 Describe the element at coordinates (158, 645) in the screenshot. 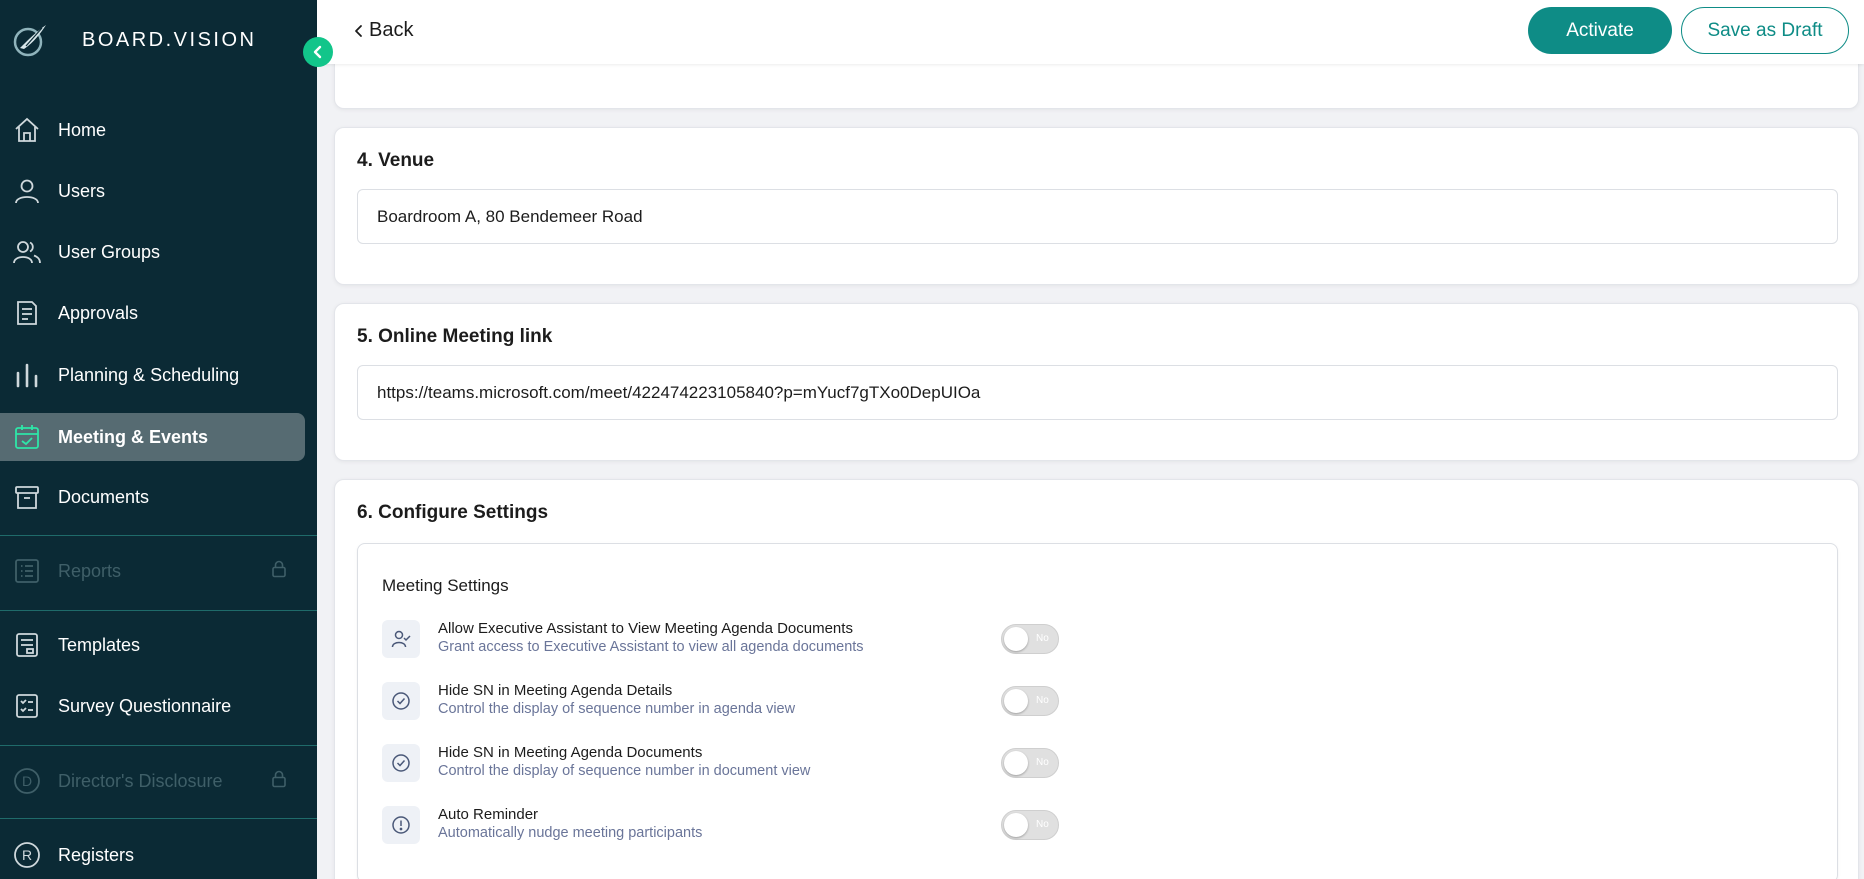

I see `sidebar-item-templates: Templates` at that location.